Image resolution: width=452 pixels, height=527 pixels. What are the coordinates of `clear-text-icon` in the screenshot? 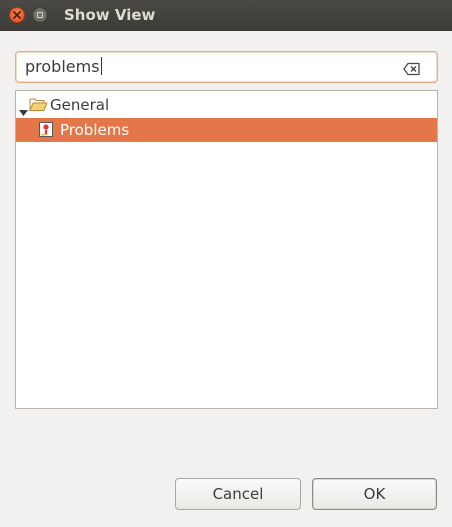 It's located at (412, 70).